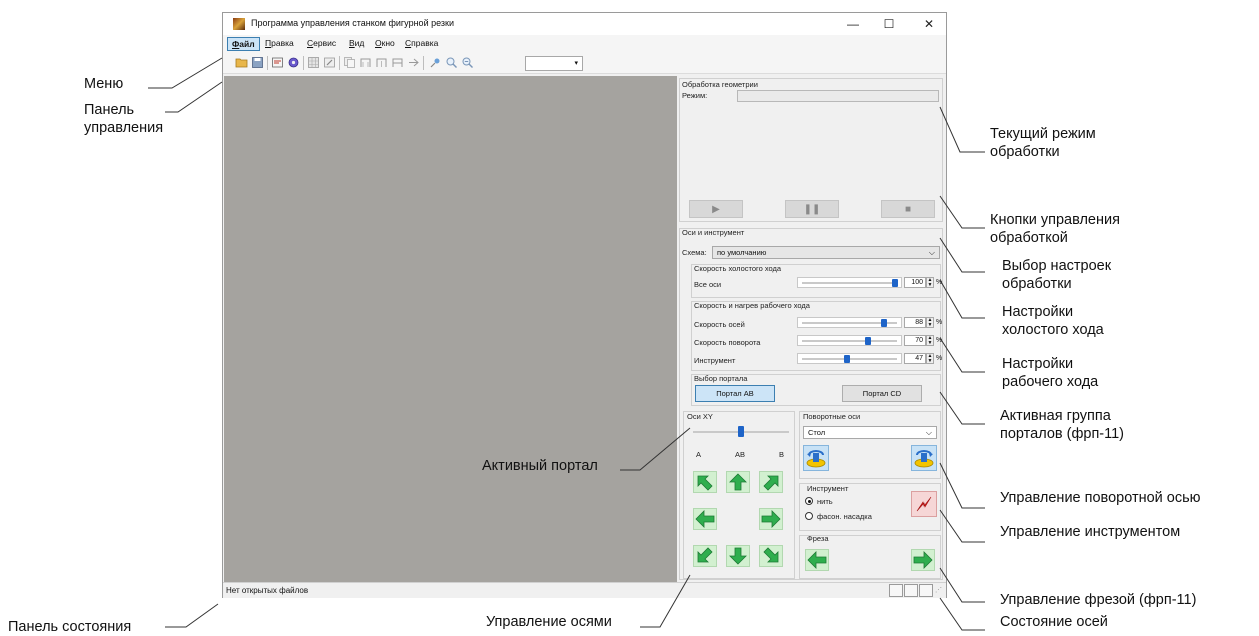 Image resolution: width=1259 pixels, height=636 pixels. Describe the element at coordinates (1098, 600) in the screenshot. I see `annotation-mill-control: Управление фрезой (фрп-11)` at that location.